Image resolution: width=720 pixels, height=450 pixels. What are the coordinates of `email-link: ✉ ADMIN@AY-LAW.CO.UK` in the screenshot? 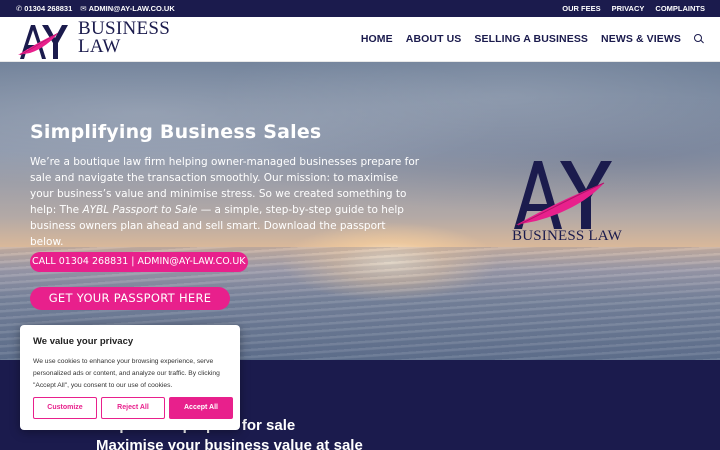 It's located at (127, 8).